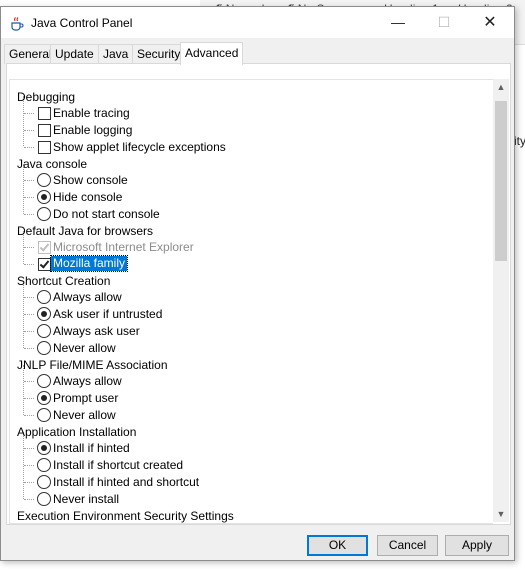 This screenshot has width=525, height=573. What do you see at coordinates (64, 281) in the screenshot?
I see `group-shortcut-creation: Shortcut Creation` at bounding box center [64, 281].